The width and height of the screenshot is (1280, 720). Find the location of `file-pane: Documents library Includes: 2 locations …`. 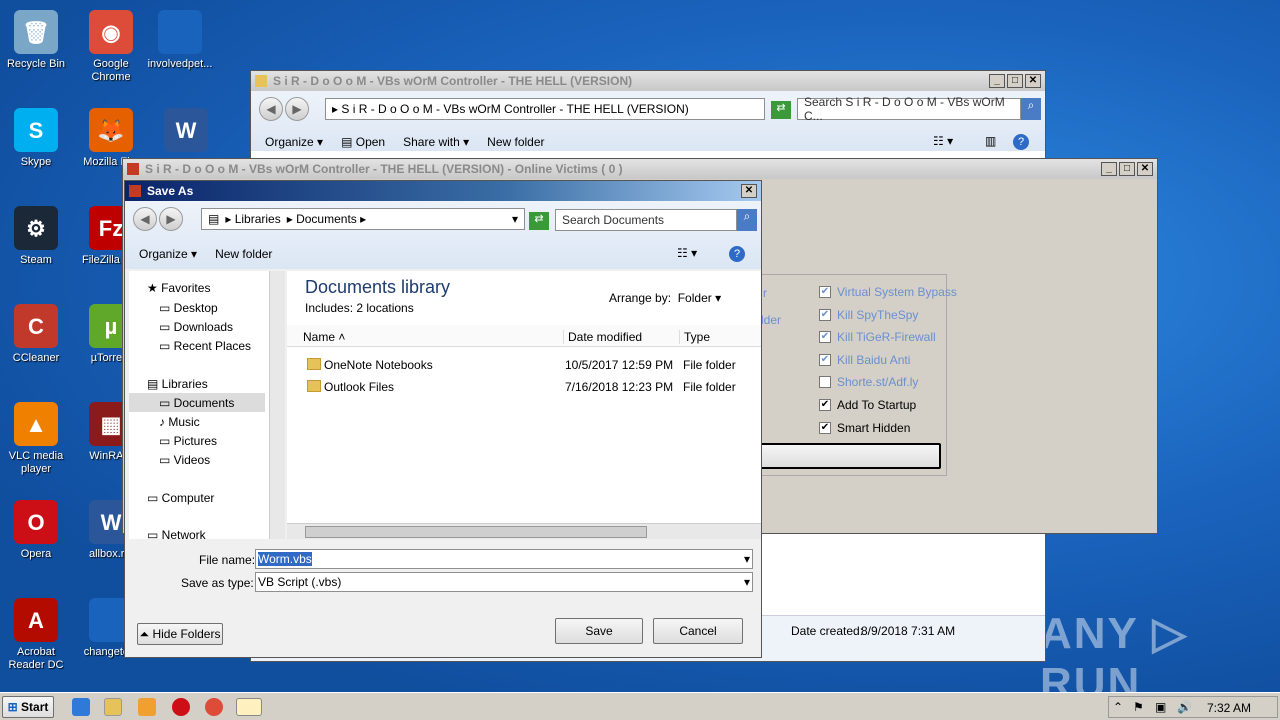

file-pane: Documents library Includes: 2 locations … is located at coordinates (524, 405).